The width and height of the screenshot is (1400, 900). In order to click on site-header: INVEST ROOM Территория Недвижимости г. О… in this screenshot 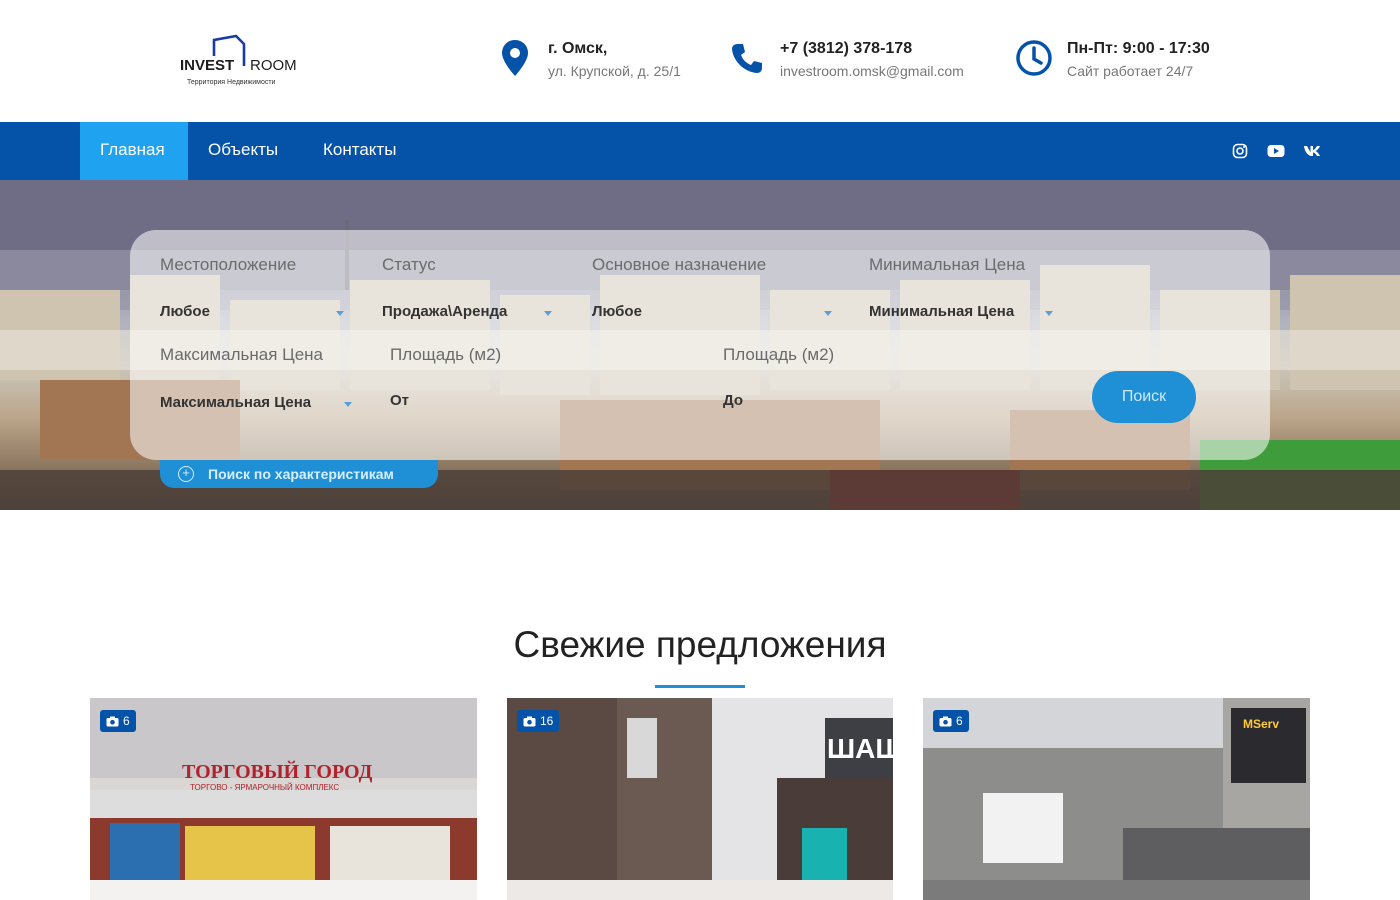, I will do `click(700, 61)`.